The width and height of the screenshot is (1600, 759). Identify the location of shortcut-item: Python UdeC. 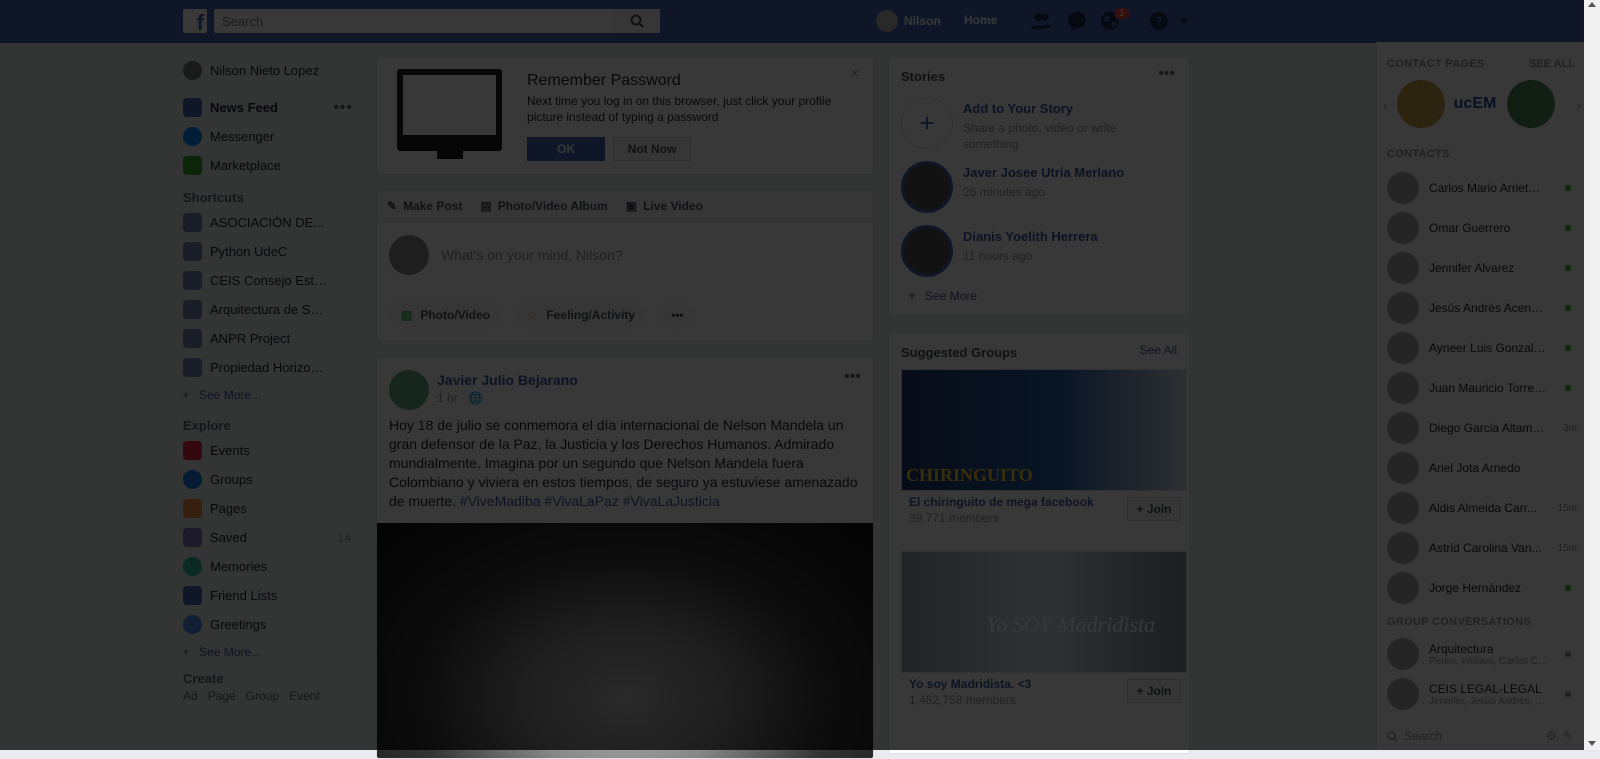
(273, 251).